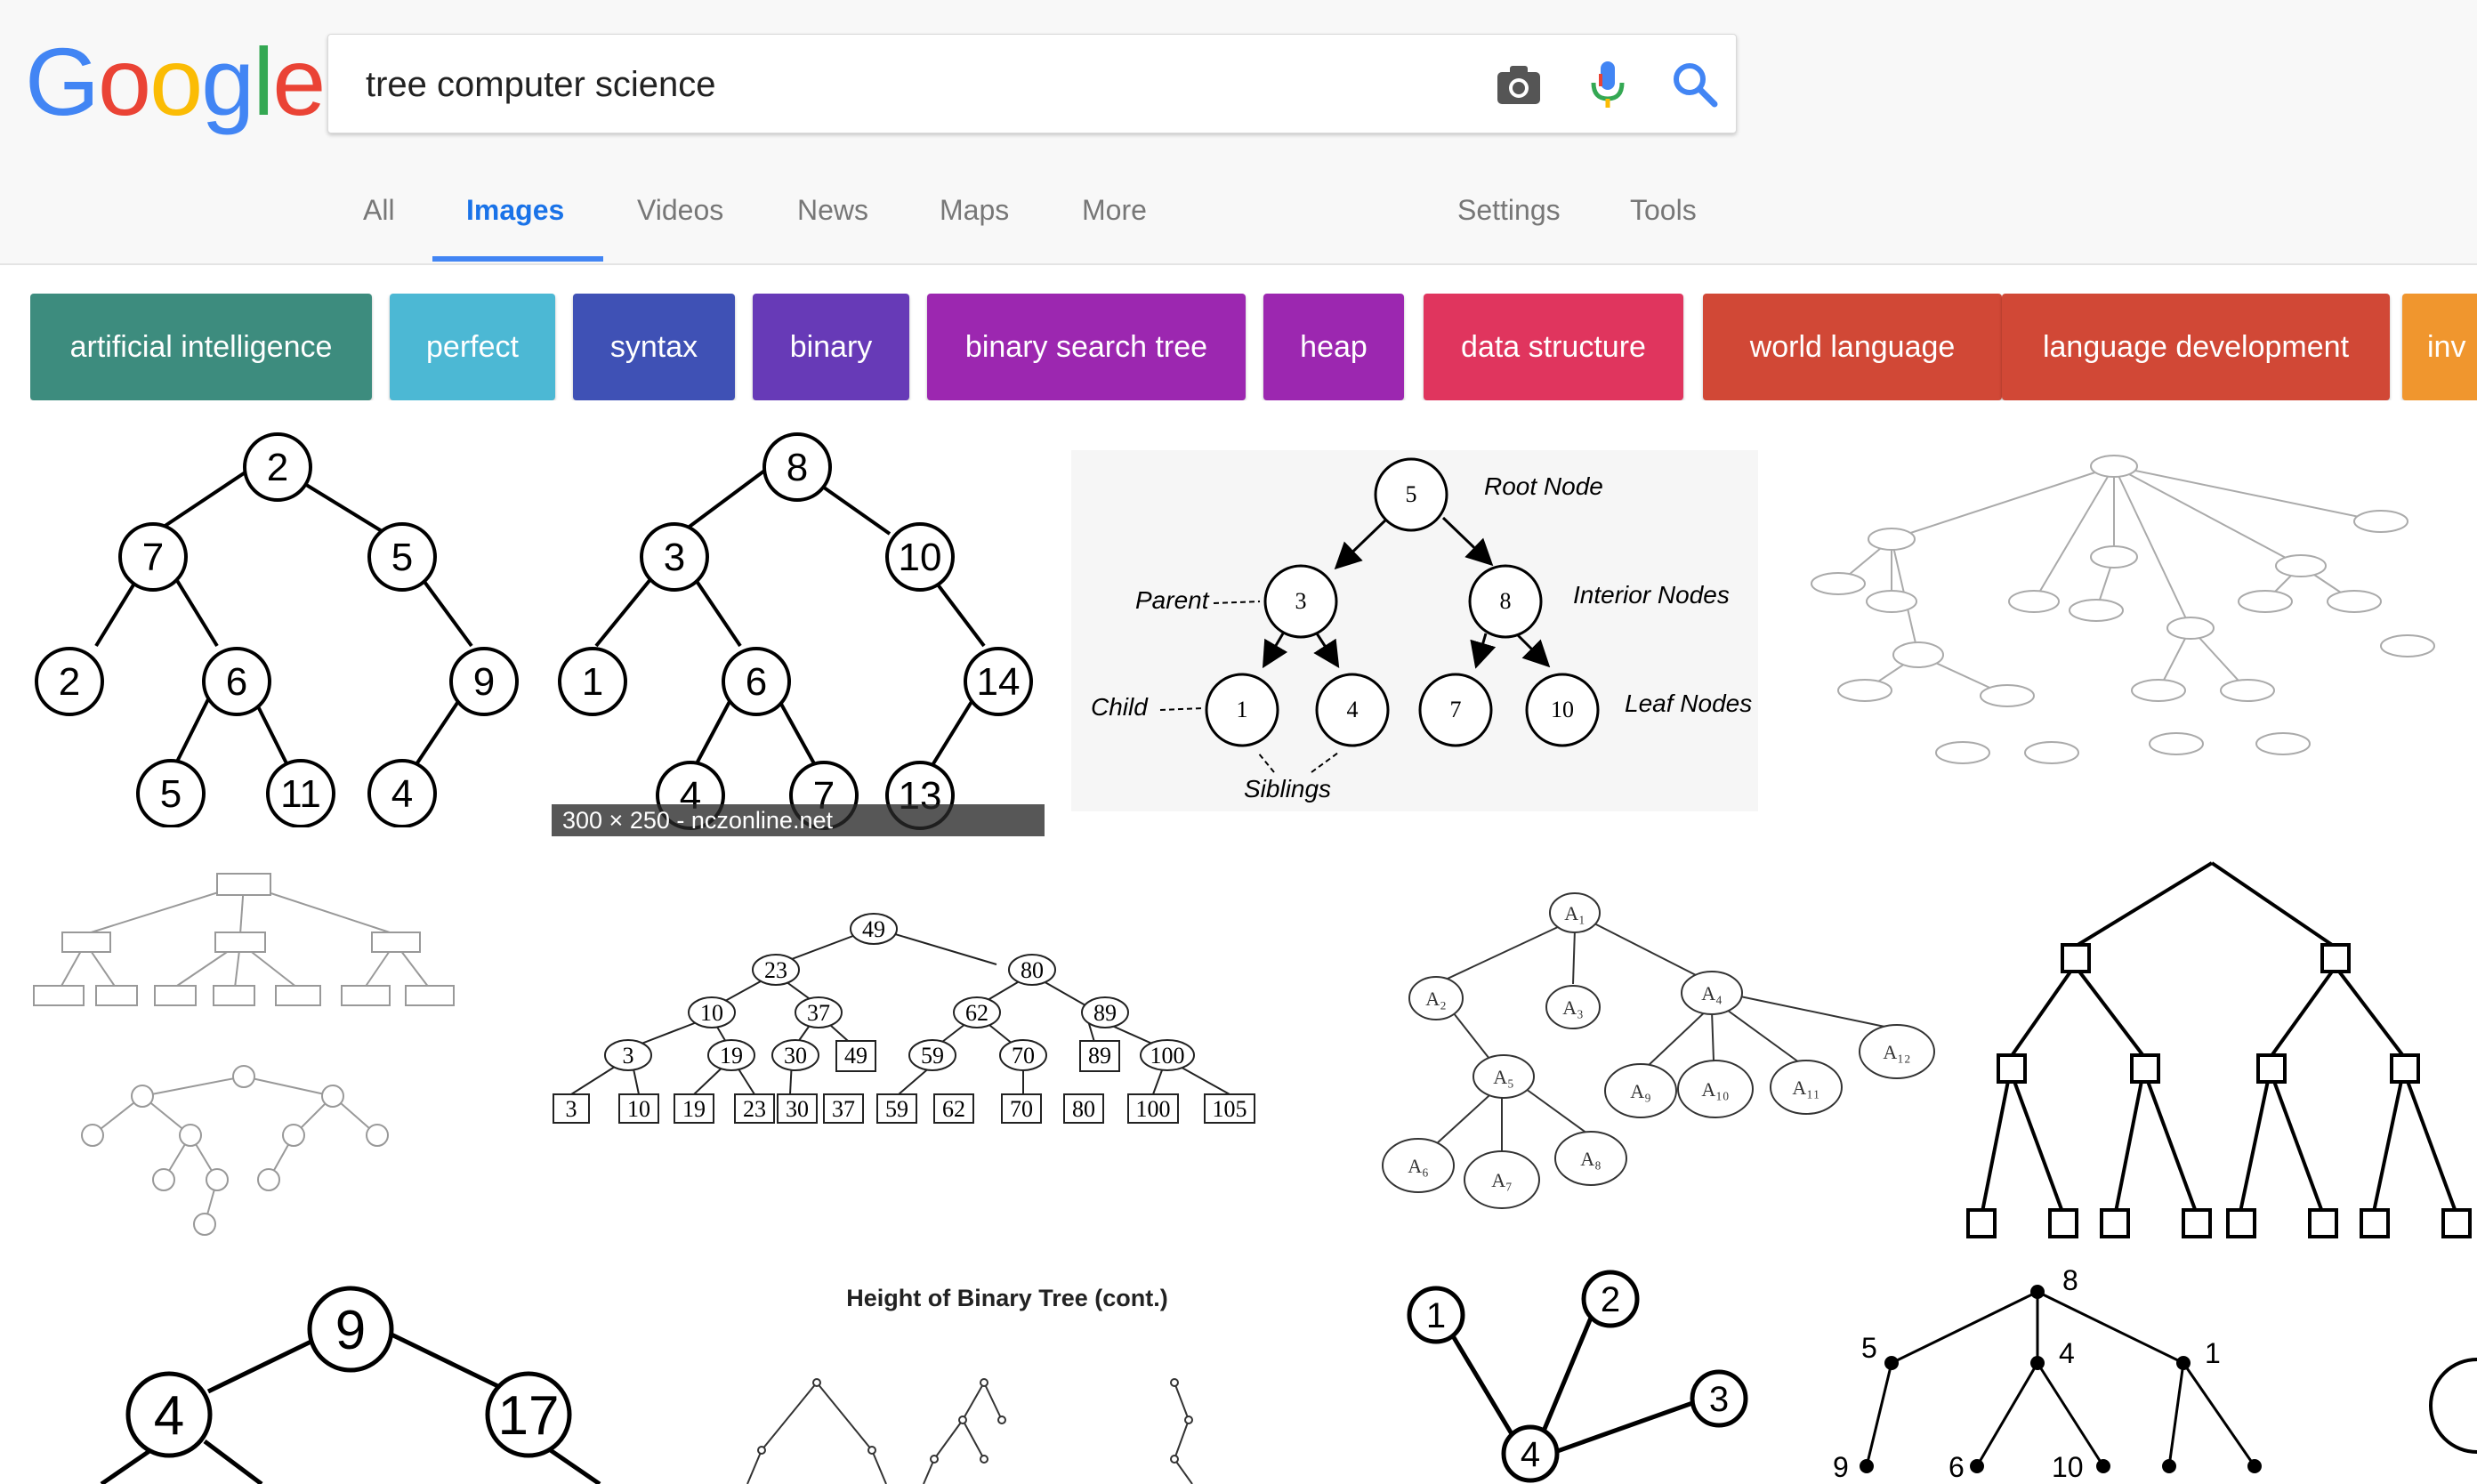 The image size is (2477, 1484). Describe the element at coordinates (818, 1013) in the screenshot. I see `tree-node: 37` at that location.